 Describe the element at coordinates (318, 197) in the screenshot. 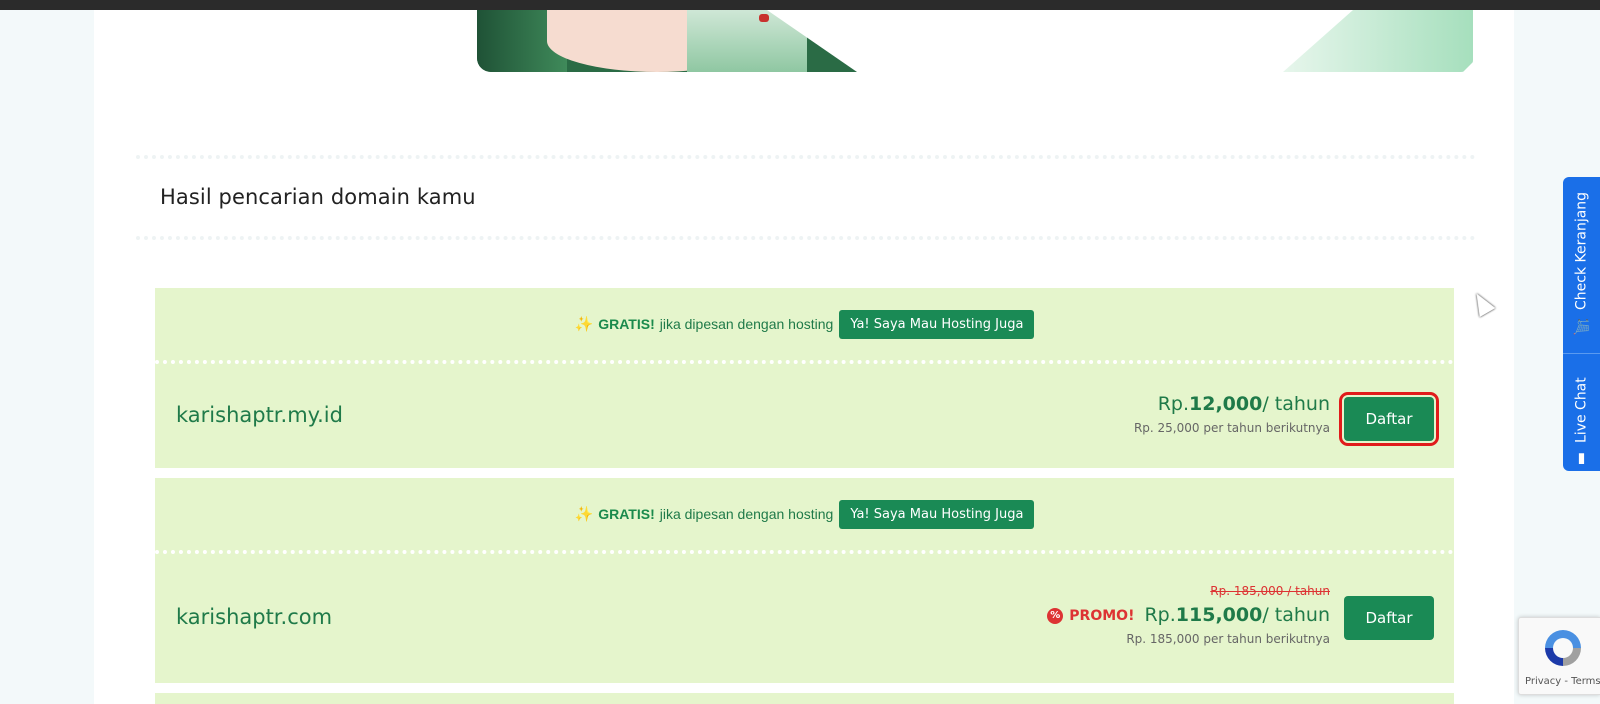

I see `results-title: Hasil pencarian domain kamu` at that location.